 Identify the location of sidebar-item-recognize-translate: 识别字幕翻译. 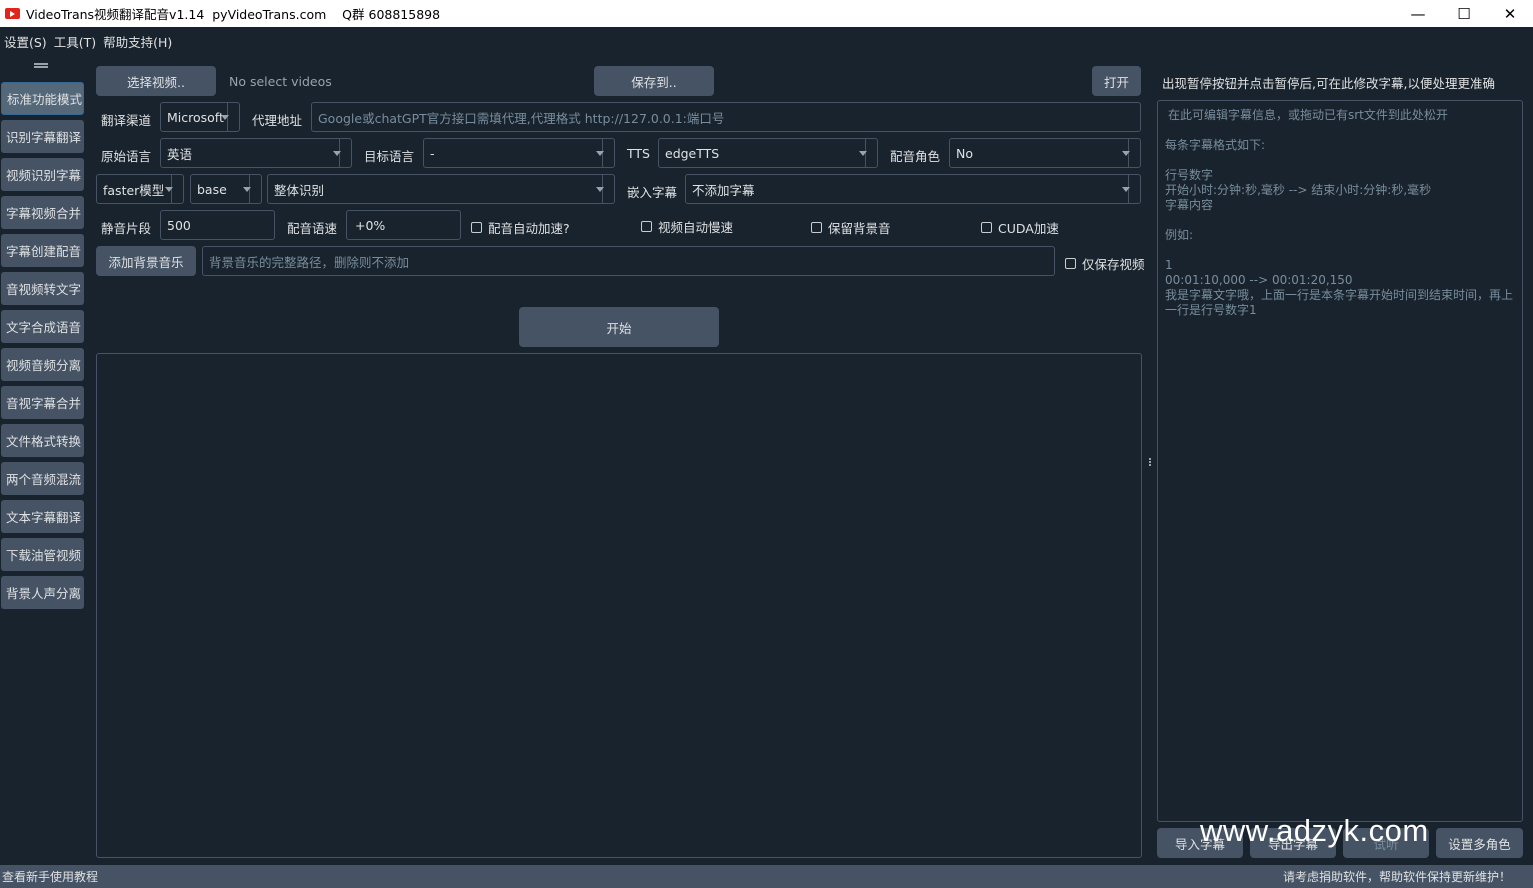
(42, 136).